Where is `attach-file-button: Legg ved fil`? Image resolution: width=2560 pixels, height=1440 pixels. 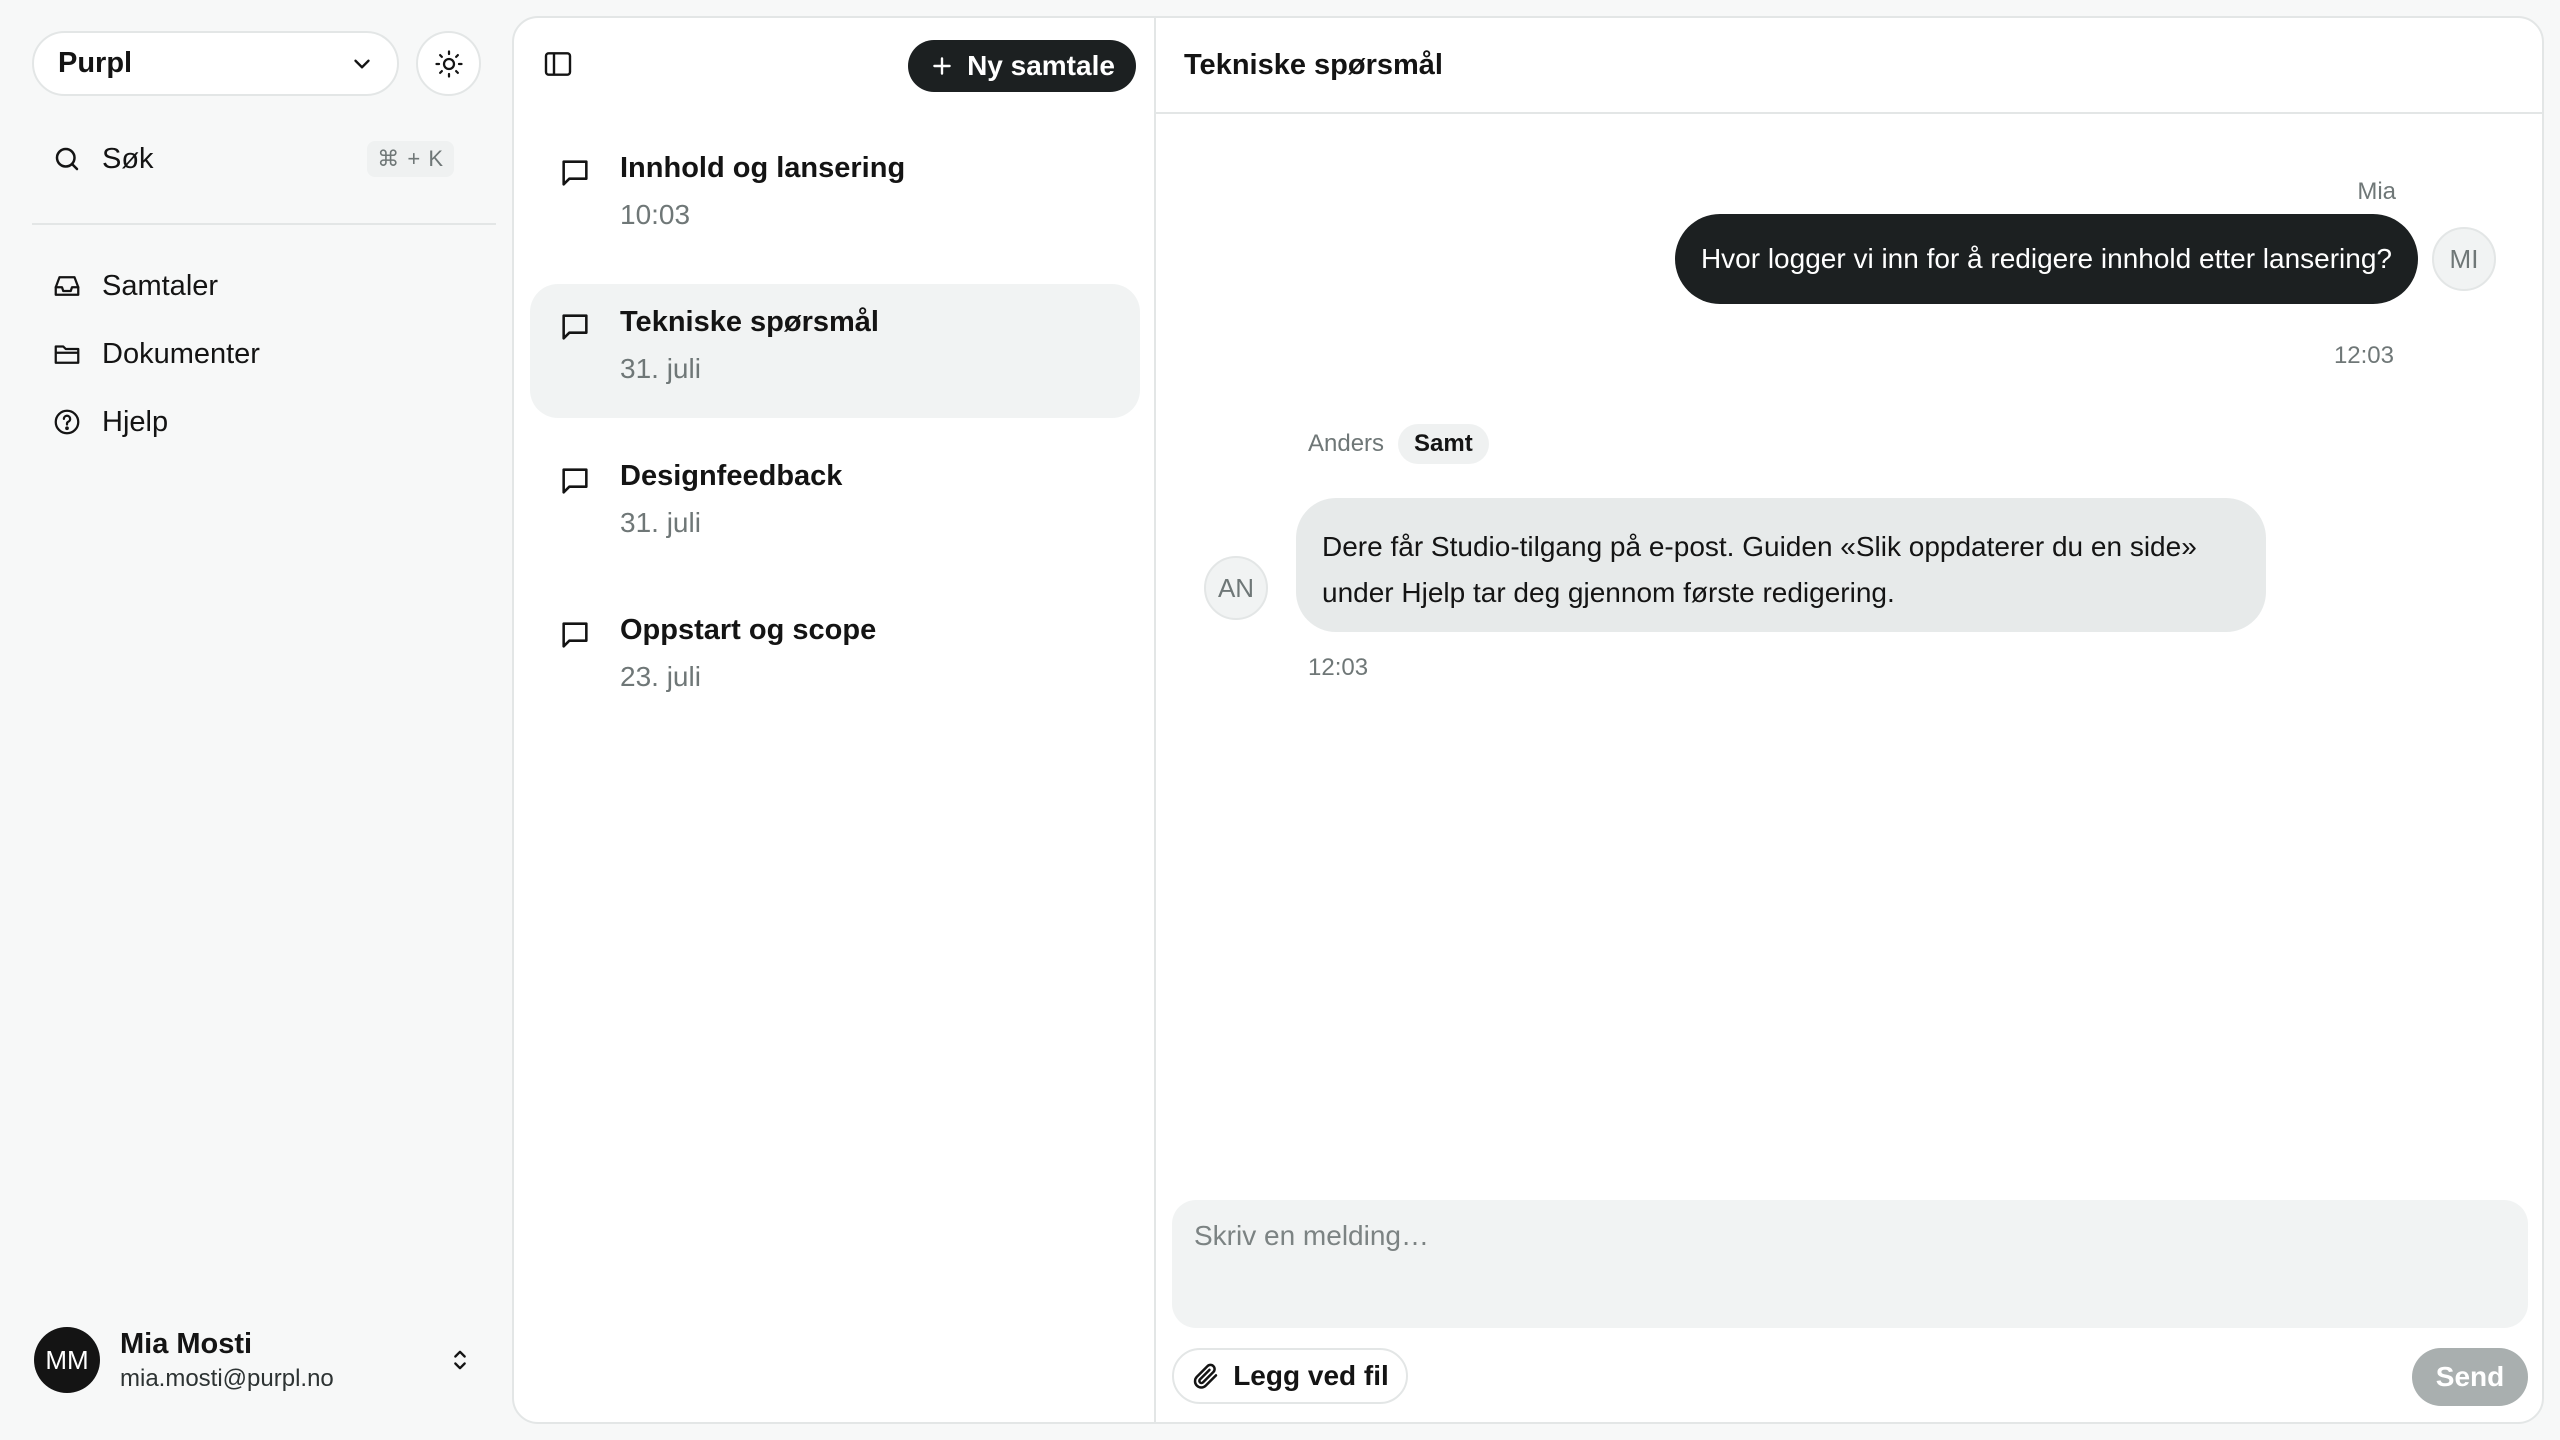
attach-file-button: Legg ved fil is located at coordinates (1290, 1376).